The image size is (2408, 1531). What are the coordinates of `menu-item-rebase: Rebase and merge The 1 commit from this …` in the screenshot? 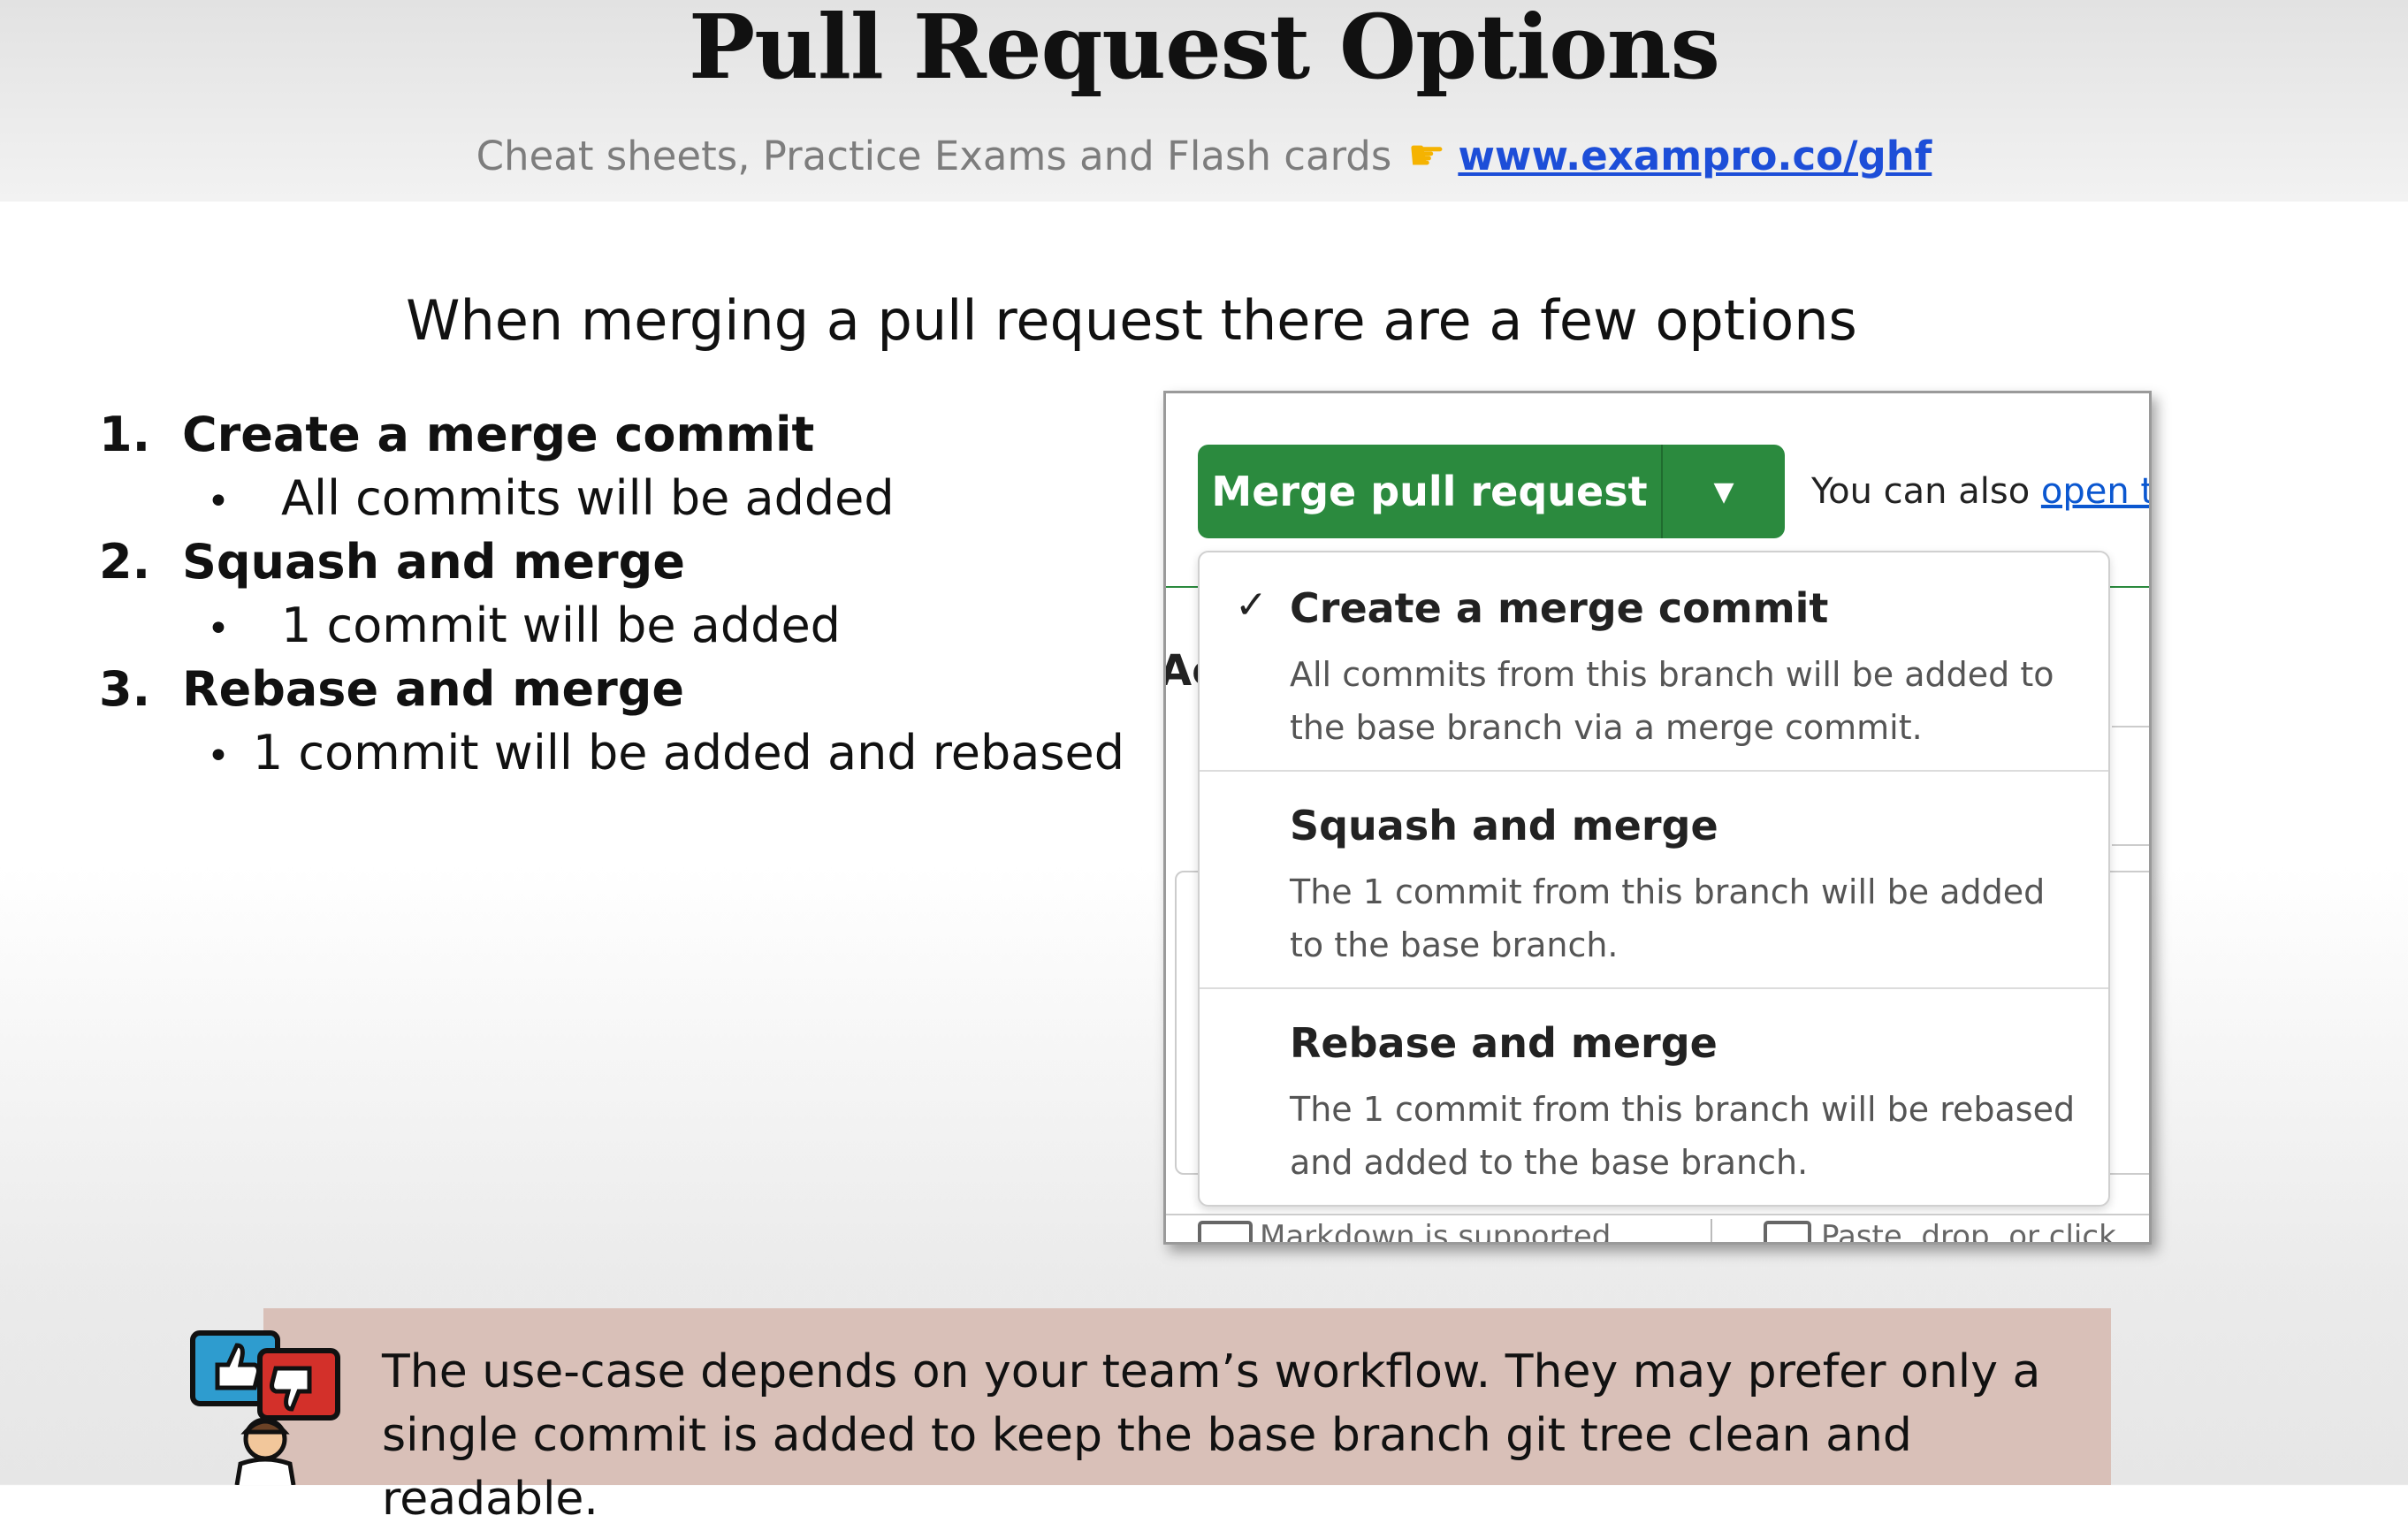 It's located at (1654, 1096).